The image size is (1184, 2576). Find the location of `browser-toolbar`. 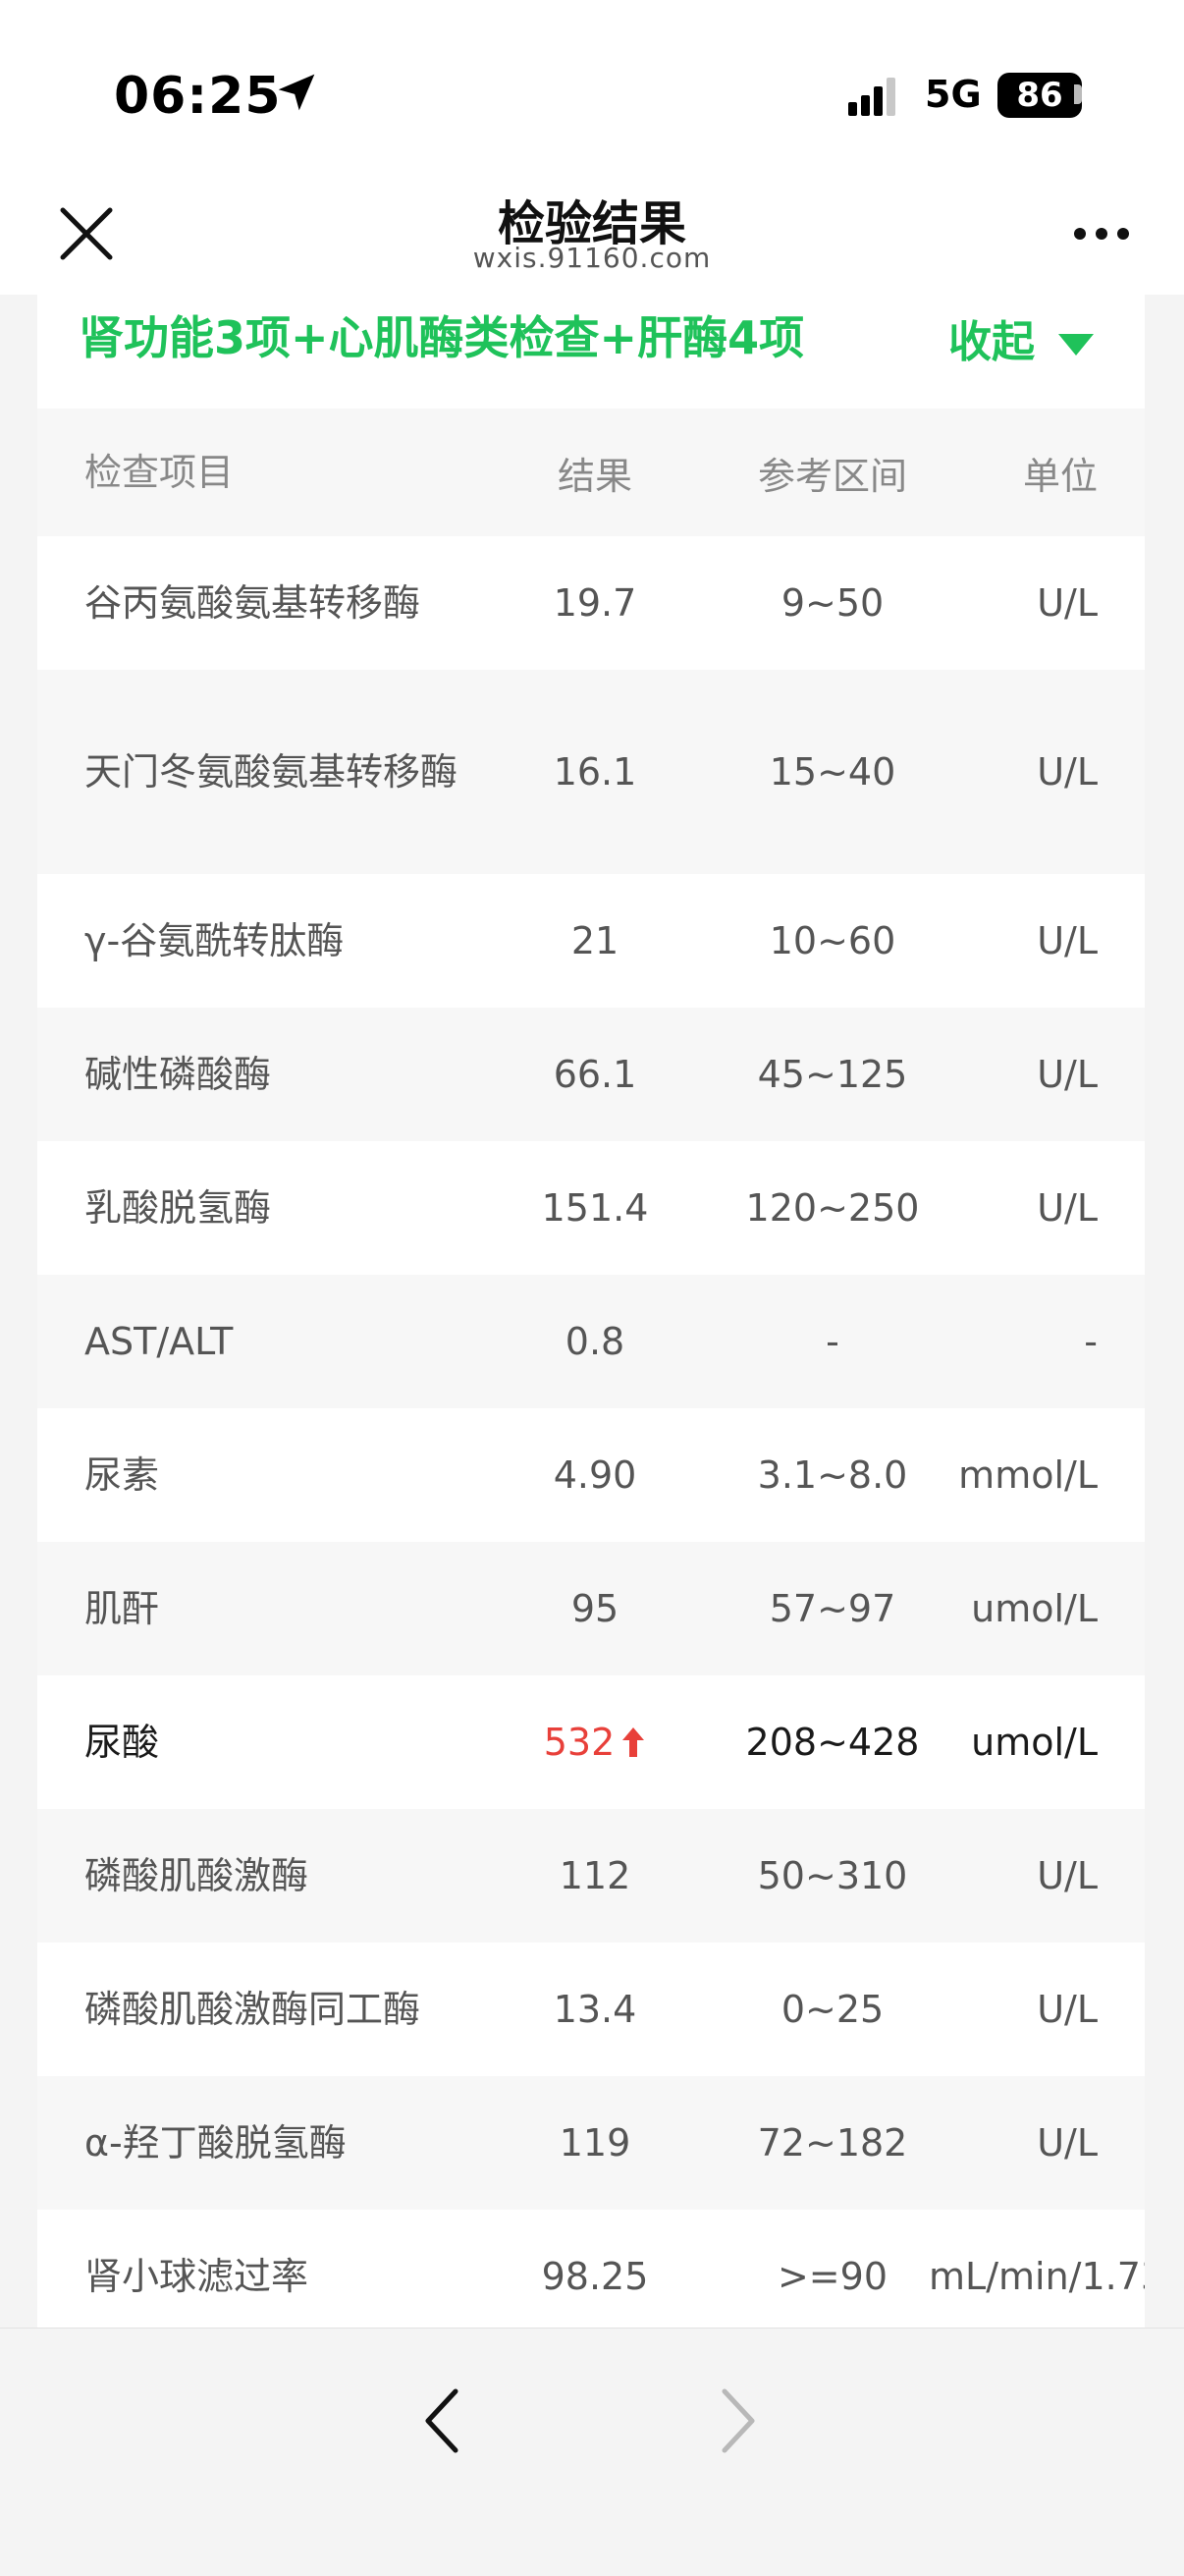

browser-toolbar is located at coordinates (592, 2452).